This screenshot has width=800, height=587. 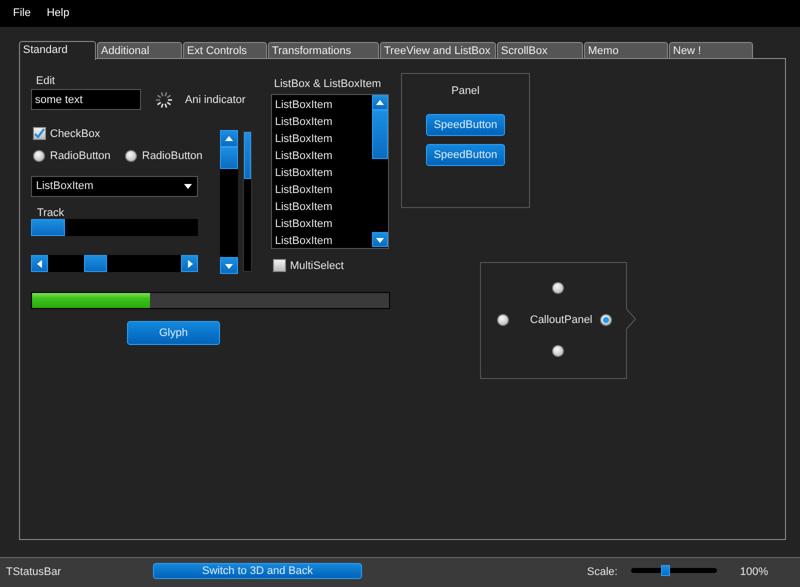 What do you see at coordinates (114, 263) in the screenshot?
I see `horizontal-scrollbar` at bounding box center [114, 263].